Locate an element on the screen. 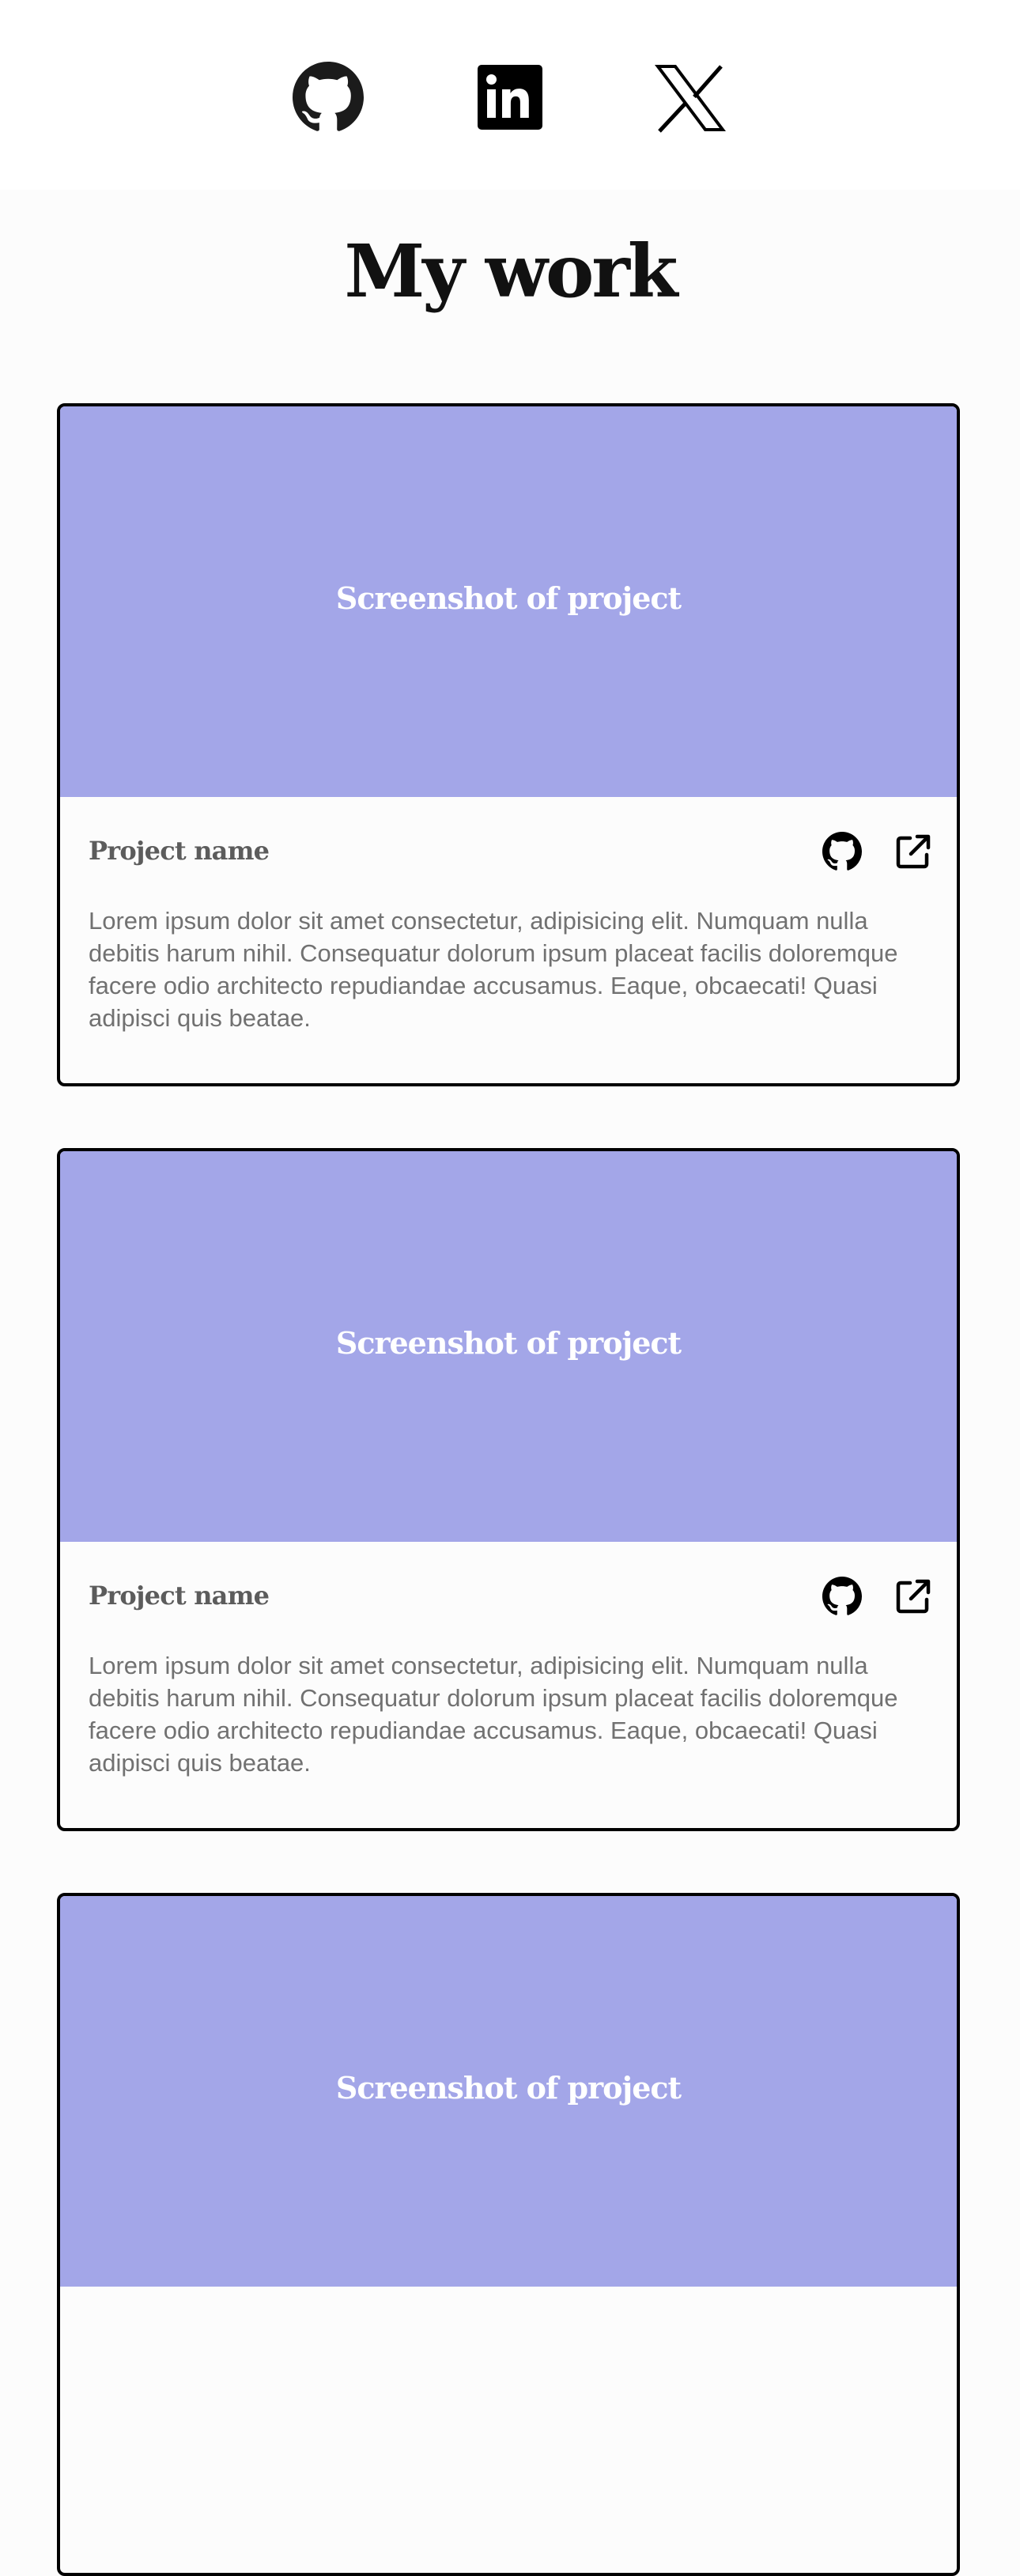  linkedin-link is located at coordinates (510, 97).